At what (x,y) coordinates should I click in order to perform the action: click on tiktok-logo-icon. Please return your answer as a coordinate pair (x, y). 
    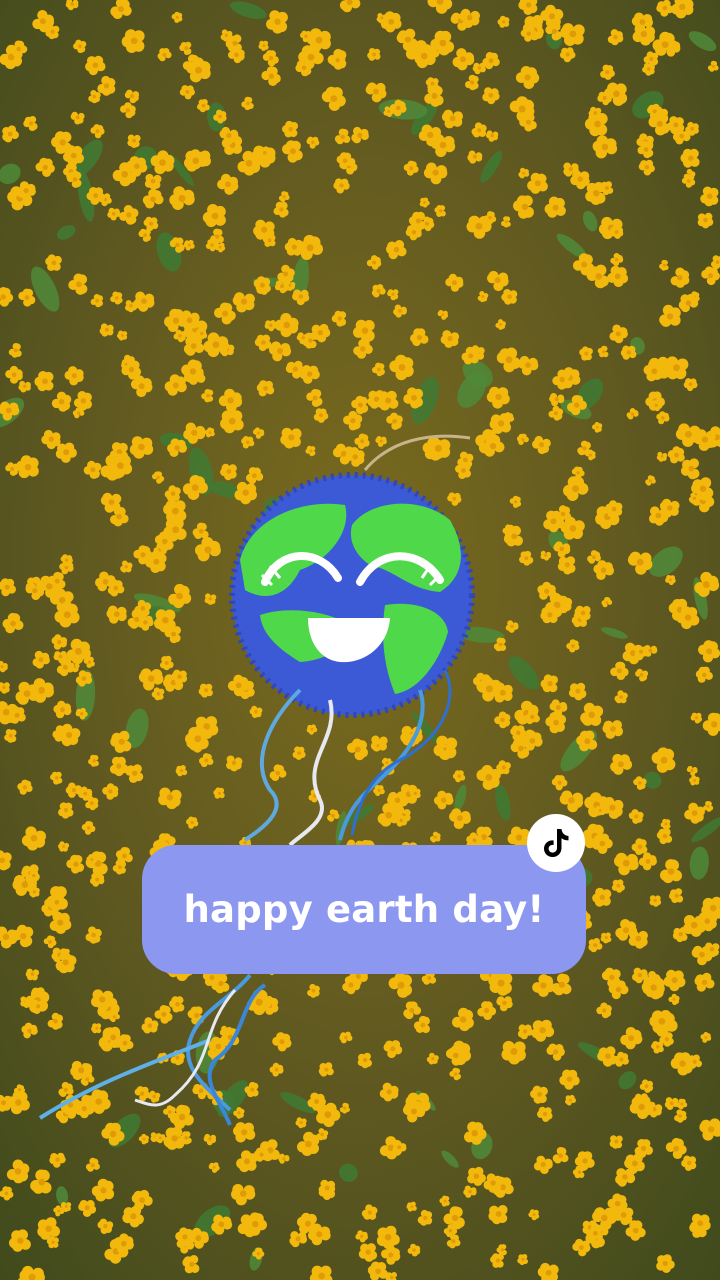
    Looking at the image, I should click on (556, 843).